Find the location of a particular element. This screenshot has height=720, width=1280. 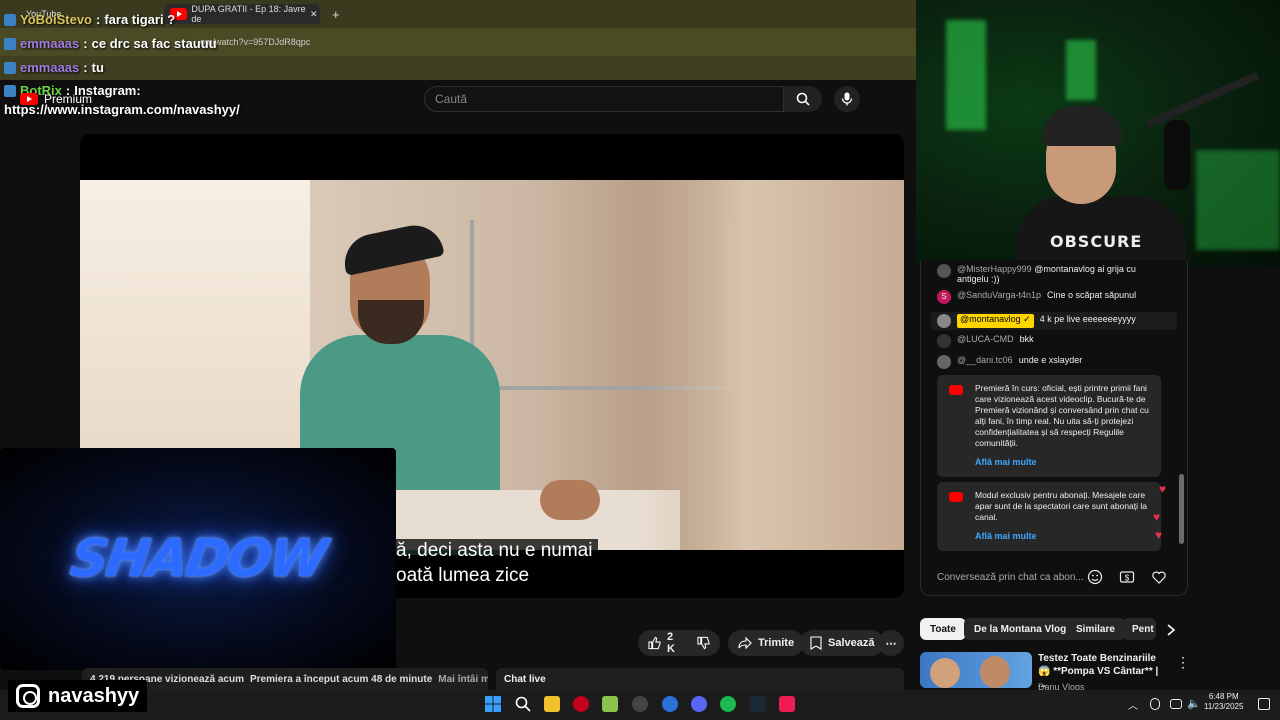

clock-time: 6:48 PM is located at coordinates (1223, 696).